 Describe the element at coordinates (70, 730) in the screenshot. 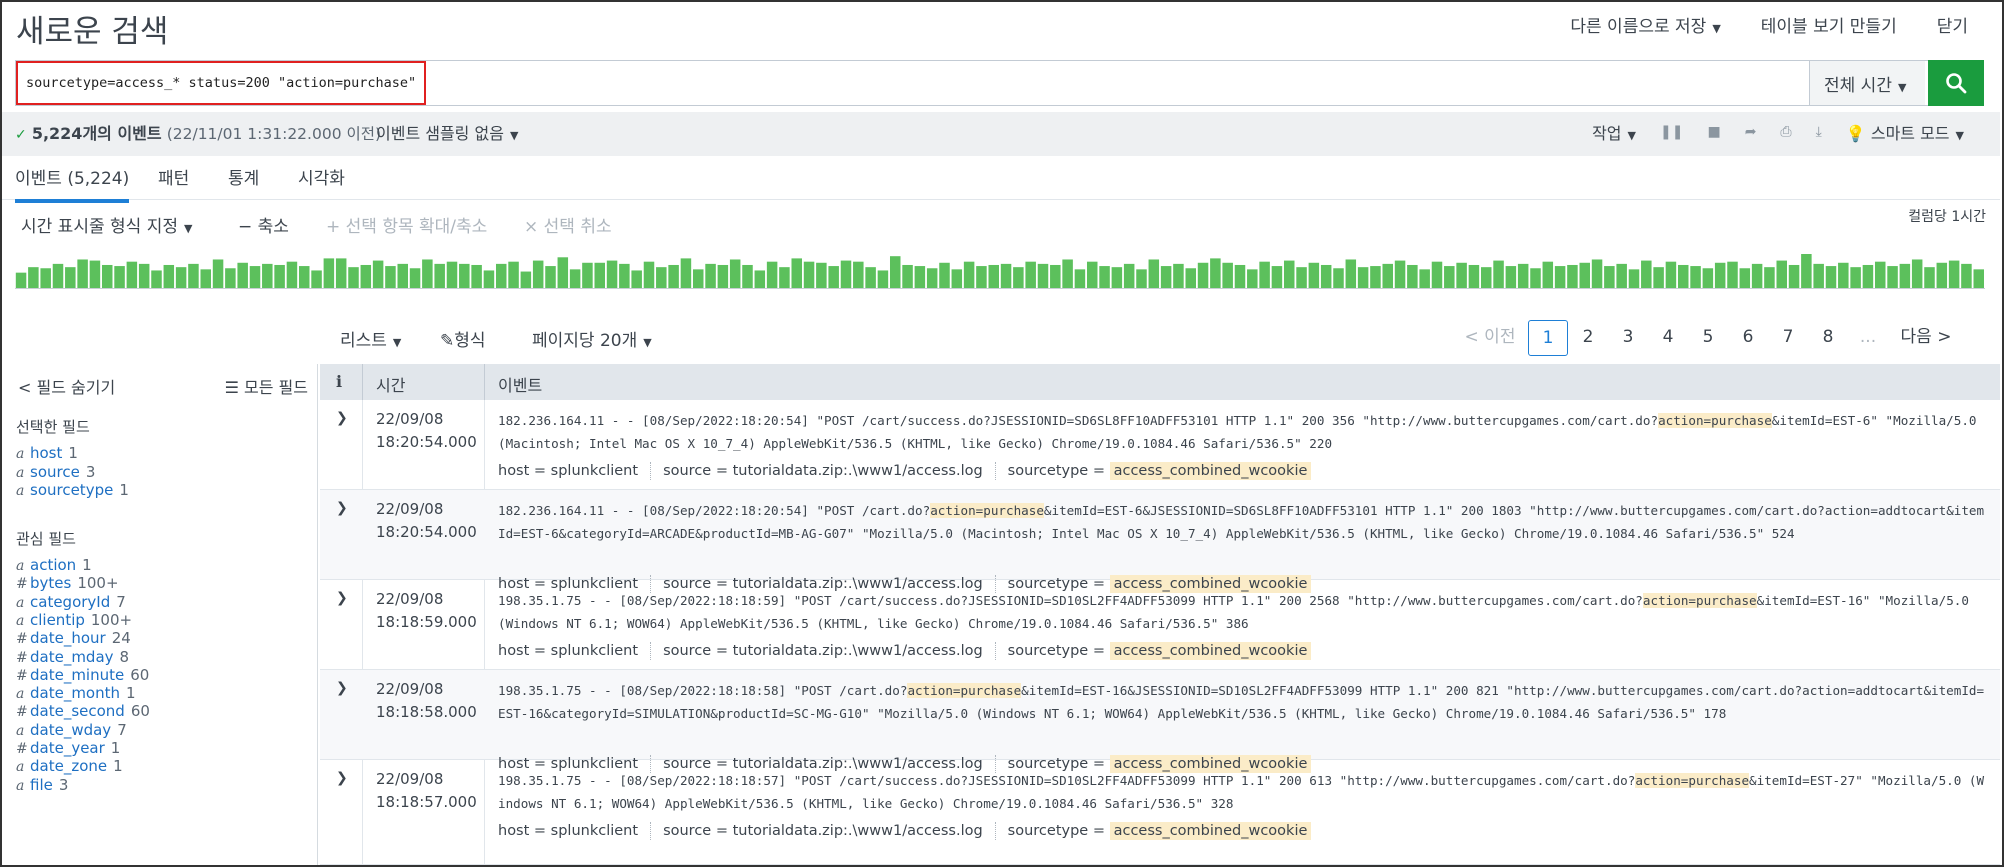

I see `field-name: date_wday` at that location.